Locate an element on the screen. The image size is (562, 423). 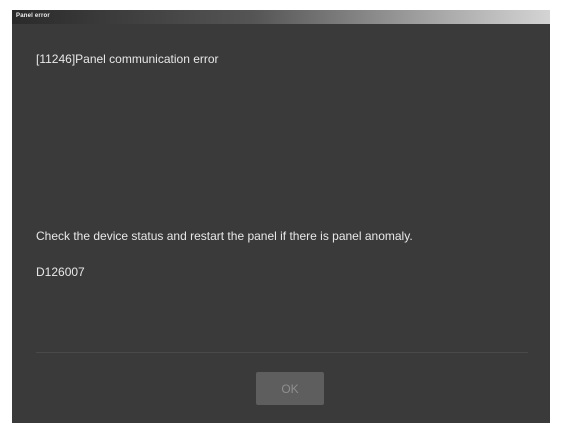
divider is located at coordinates (282, 352).